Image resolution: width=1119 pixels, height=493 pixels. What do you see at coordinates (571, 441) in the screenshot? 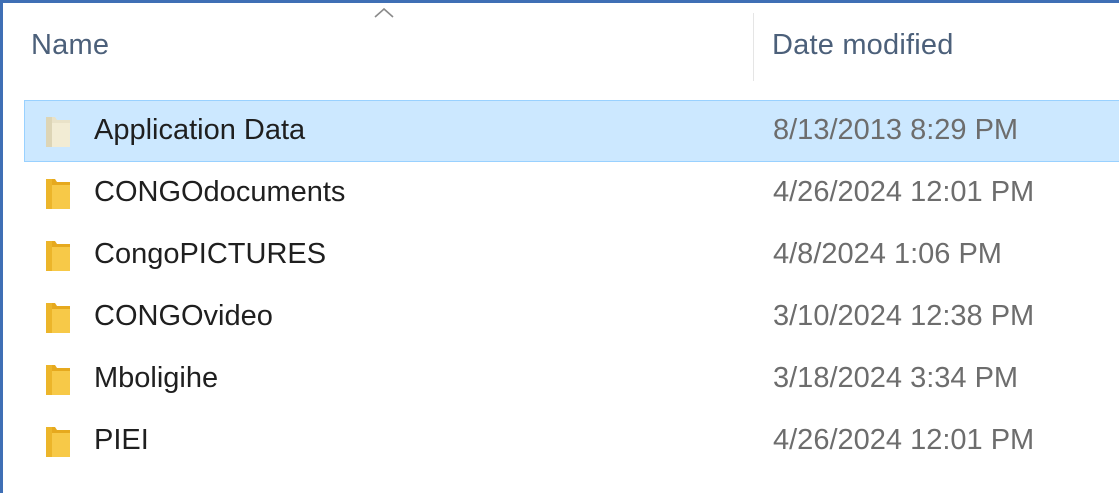
I see `list-item-piei: PIEI 4/26/2024 12:01 PM` at bounding box center [571, 441].